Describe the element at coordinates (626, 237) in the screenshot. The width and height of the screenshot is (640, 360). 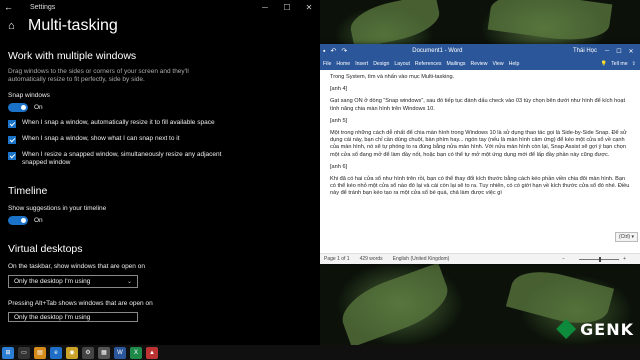
I see `paste-options-tag: (Ctrl) ▾` at that location.